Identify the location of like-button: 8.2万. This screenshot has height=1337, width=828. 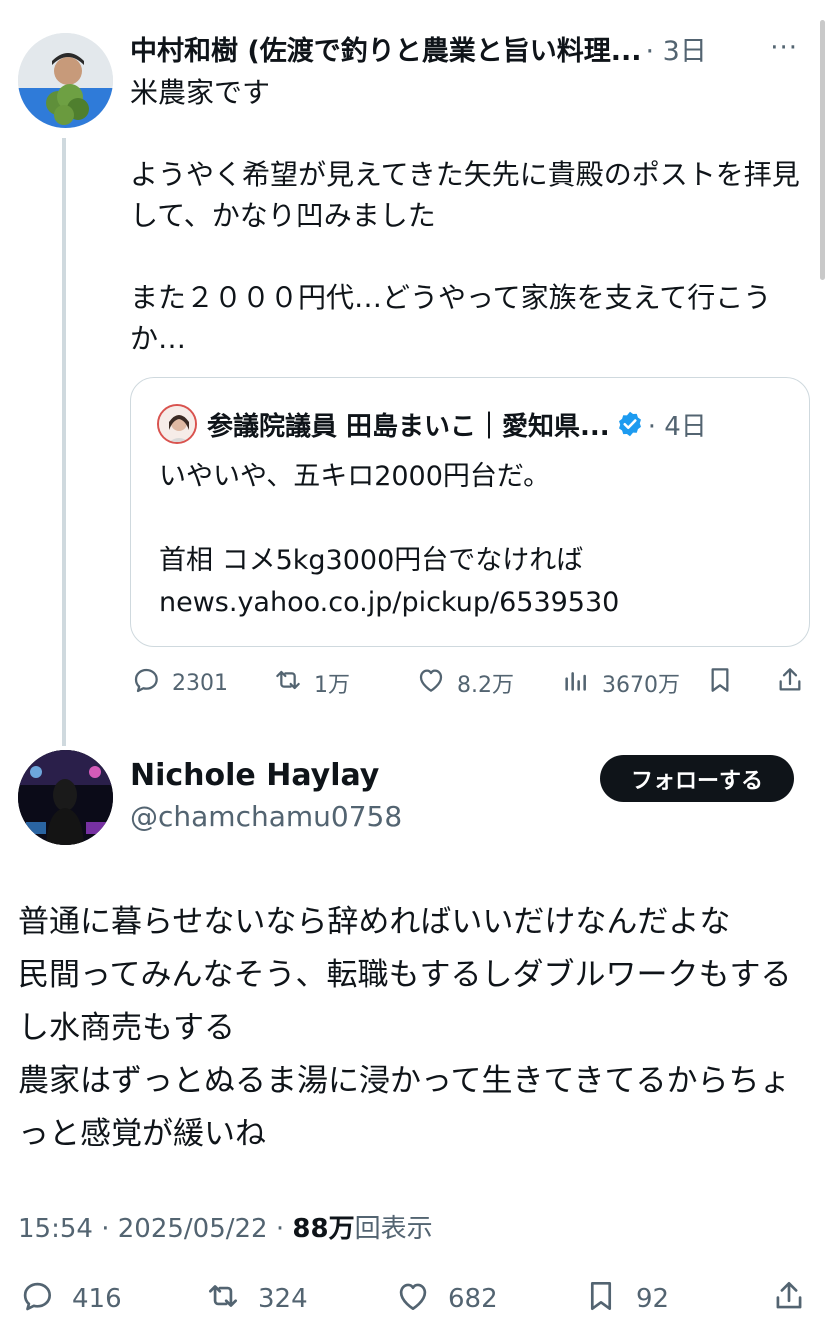
(464, 683).